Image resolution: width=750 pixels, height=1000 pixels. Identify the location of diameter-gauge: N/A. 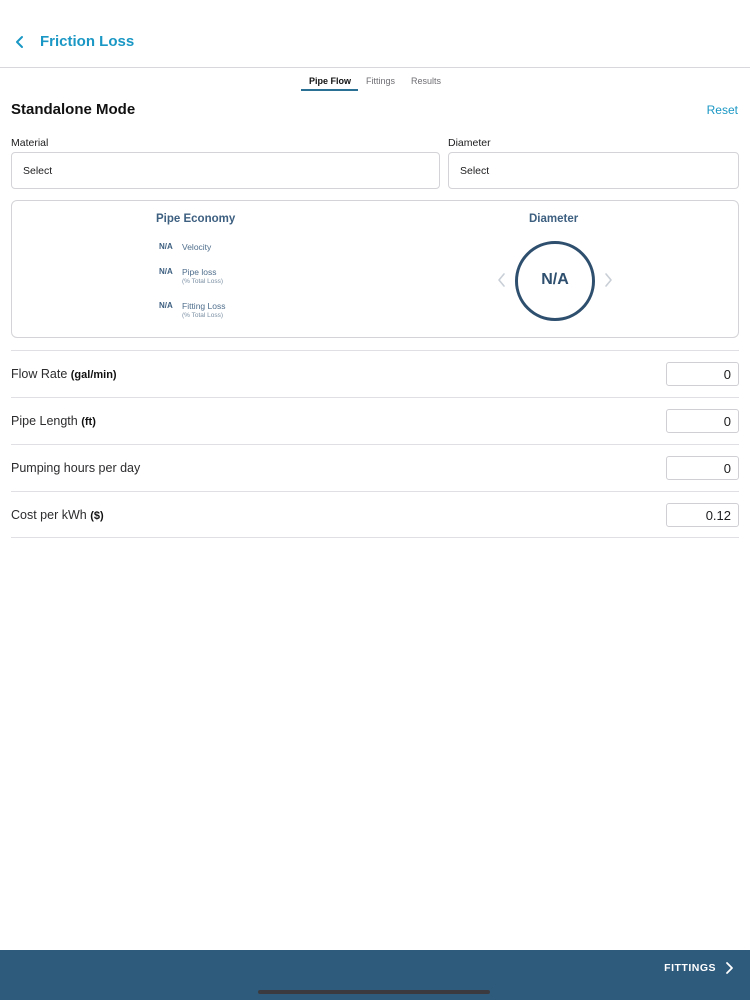
(555, 281).